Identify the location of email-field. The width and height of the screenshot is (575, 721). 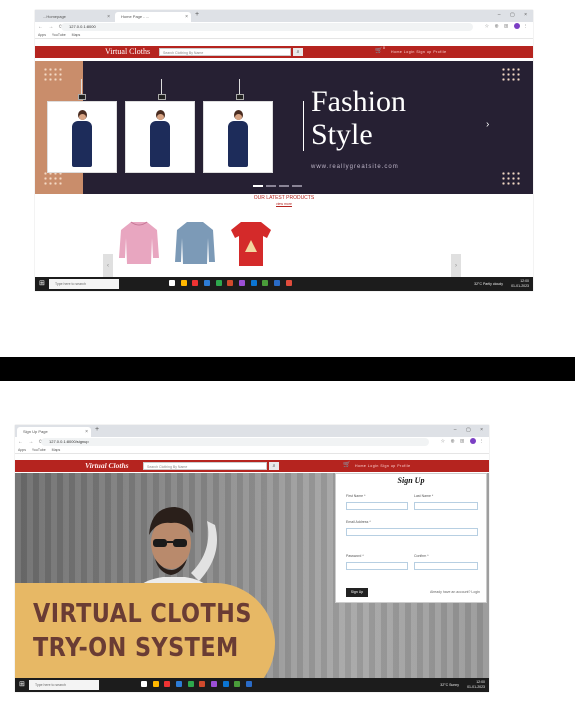
(412, 532).